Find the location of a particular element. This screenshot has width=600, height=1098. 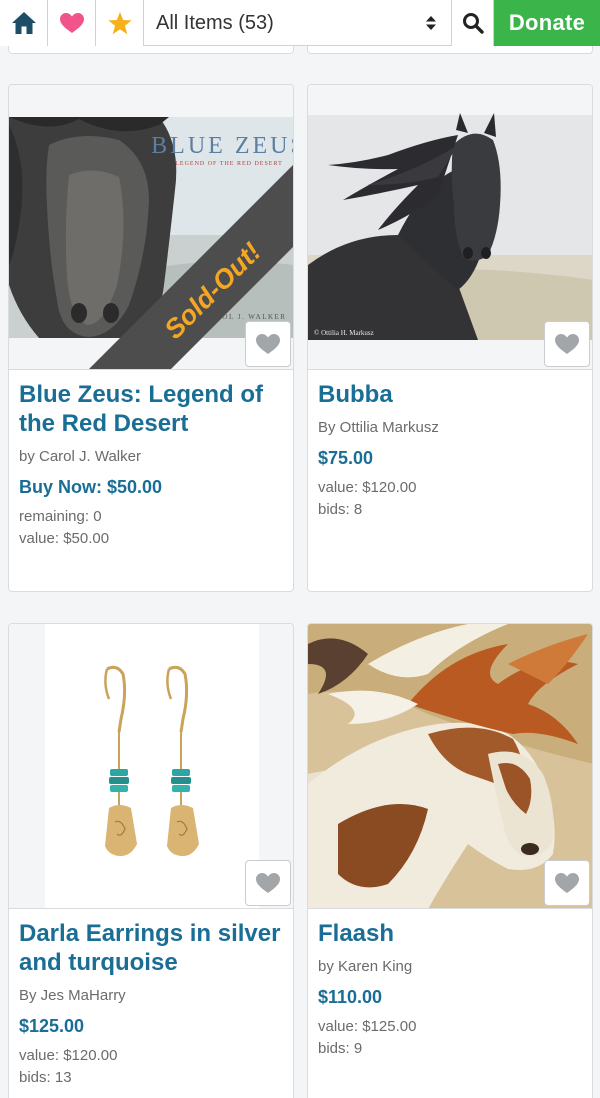

home-icon is located at coordinates (23, 23).